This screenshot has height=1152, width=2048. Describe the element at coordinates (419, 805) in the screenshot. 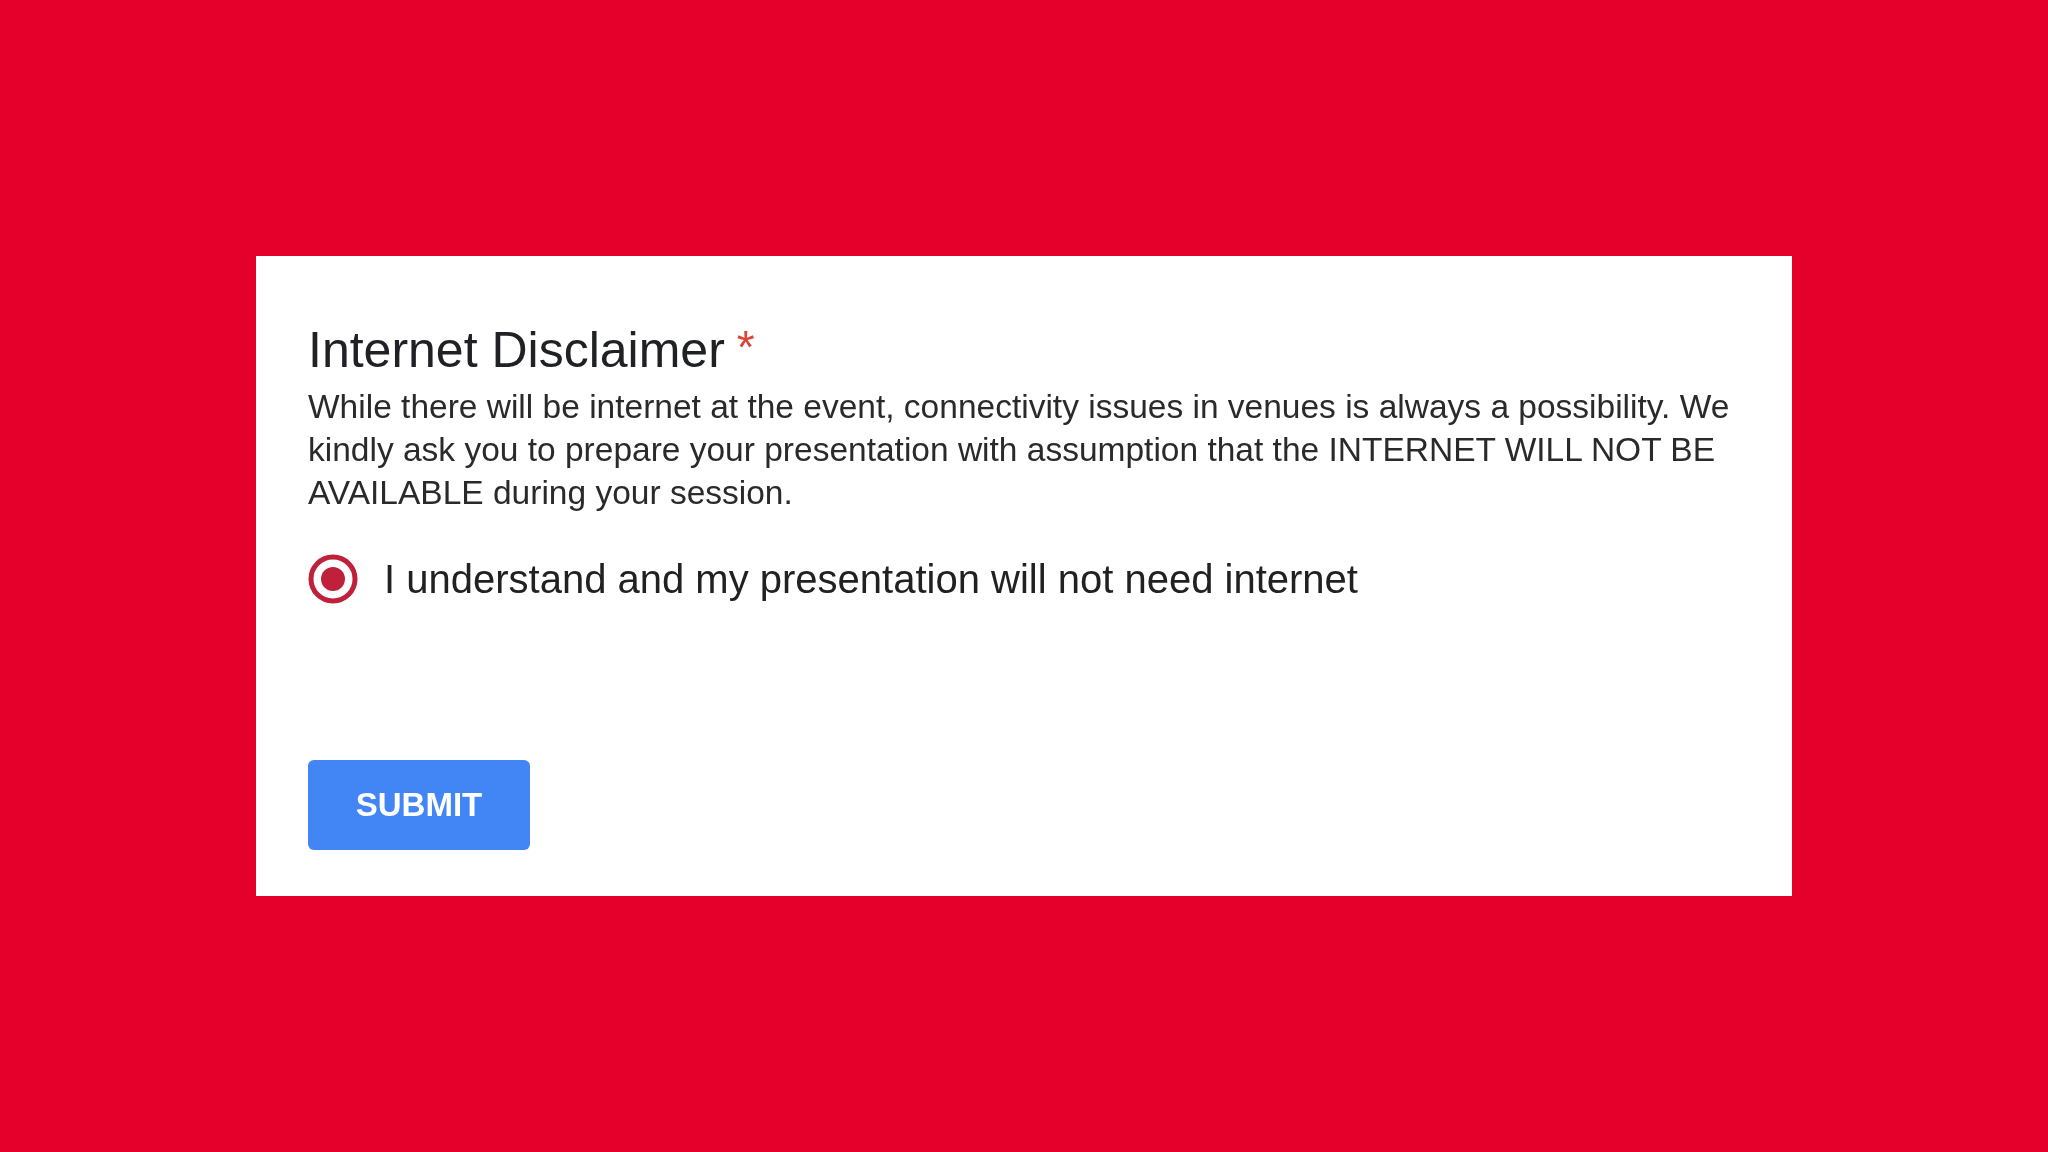

I see `submit-button: SUBMIT` at that location.